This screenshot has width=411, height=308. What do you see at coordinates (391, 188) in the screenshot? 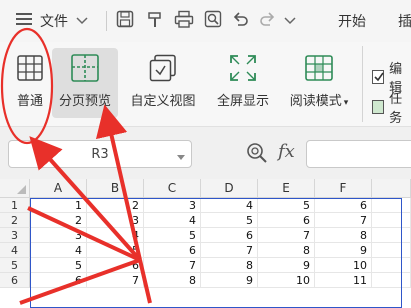
I see `column-header-overflow` at bounding box center [391, 188].